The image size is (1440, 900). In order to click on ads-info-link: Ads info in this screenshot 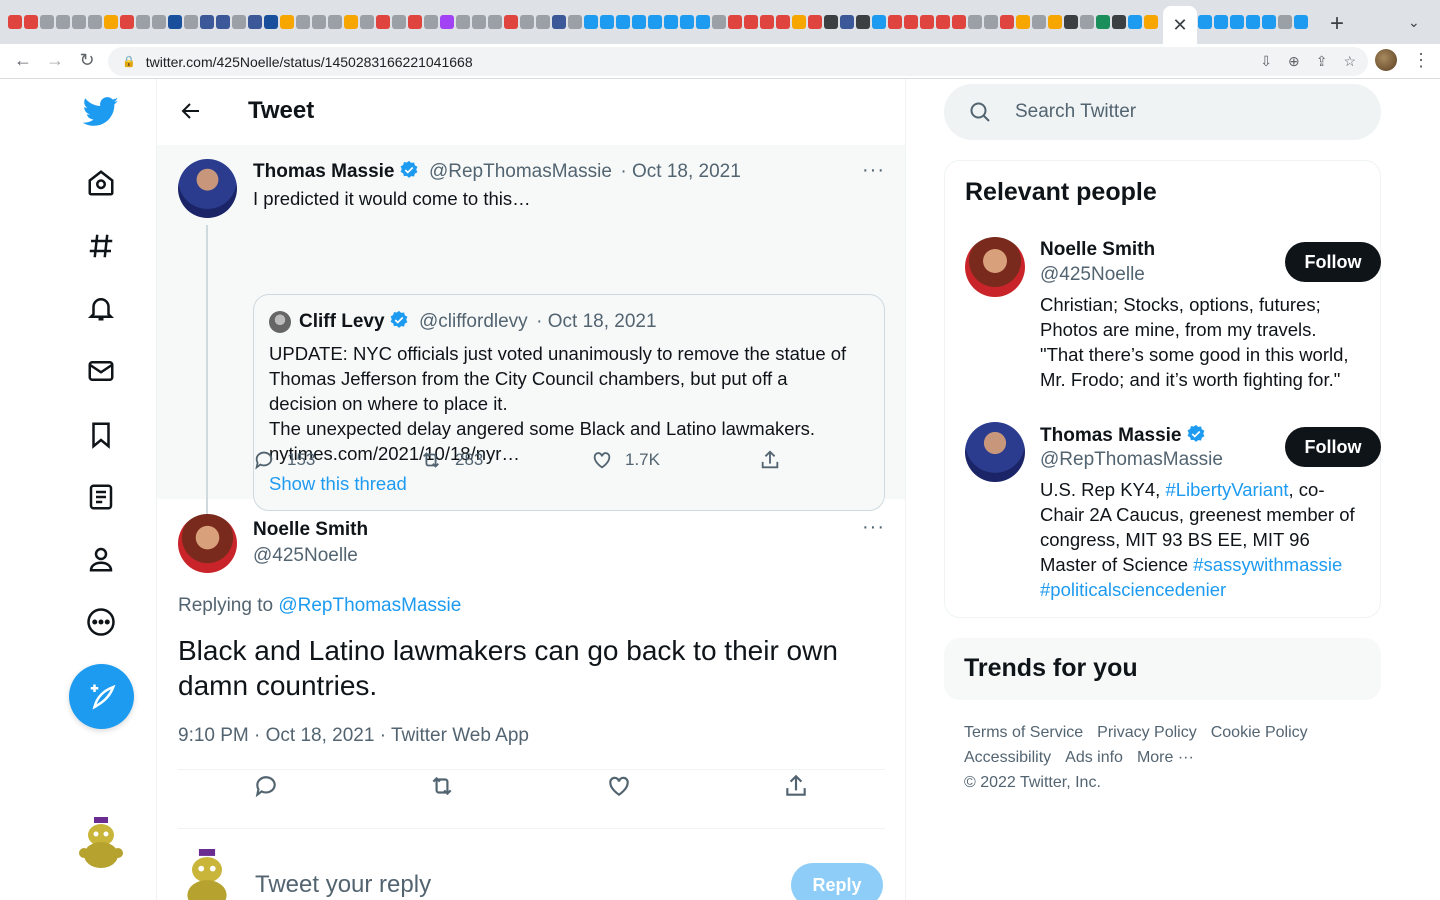, I will do `click(1094, 757)`.